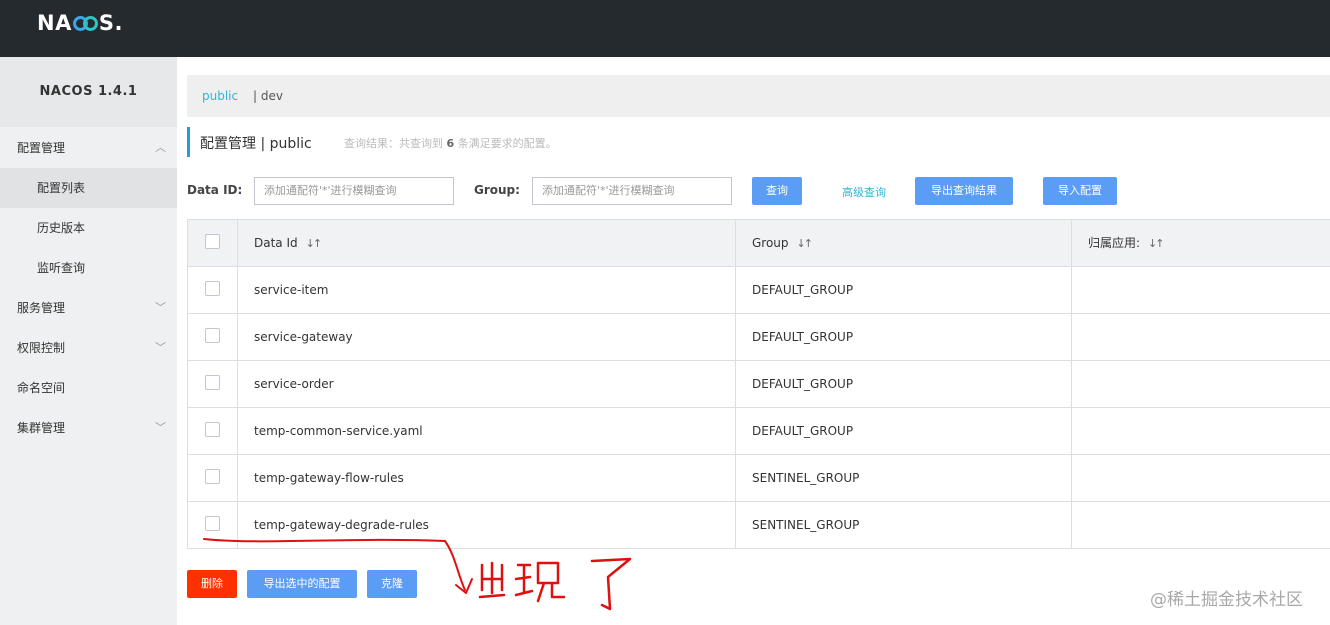 The image size is (1330, 625). What do you see at coordinates (487, 478) in the screenshot?
I see `cell-dataid: temp-gateway-flow-rules` at bounding box center [487, 478].